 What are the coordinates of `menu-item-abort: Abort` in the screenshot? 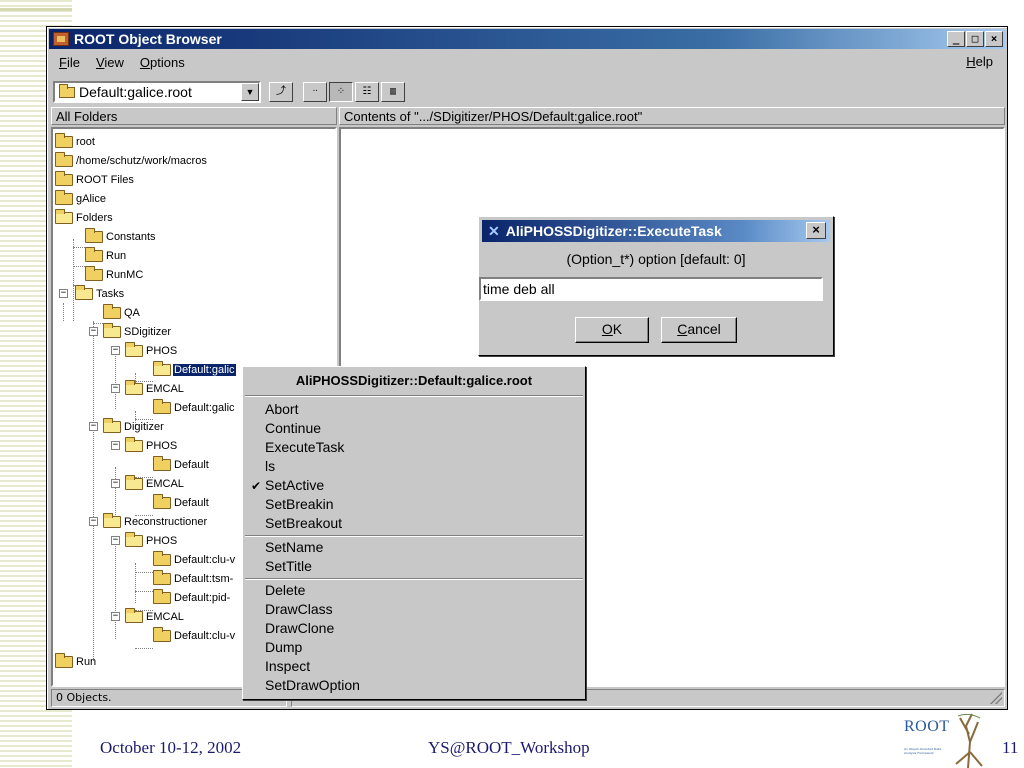 It's located at (281, 409).